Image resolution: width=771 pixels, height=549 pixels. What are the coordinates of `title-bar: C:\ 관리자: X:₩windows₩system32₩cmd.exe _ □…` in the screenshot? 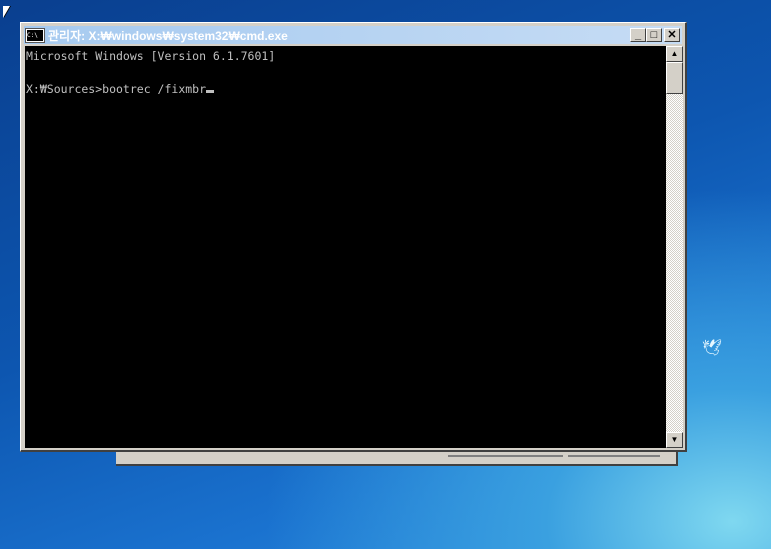 It's located at (353, 35).